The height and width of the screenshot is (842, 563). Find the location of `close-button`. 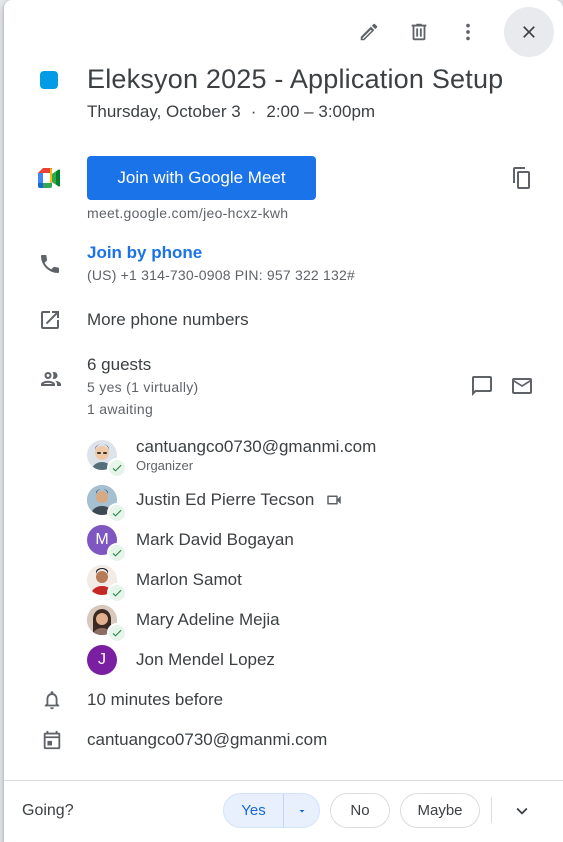

close-button is located at coordinates (529, 32).